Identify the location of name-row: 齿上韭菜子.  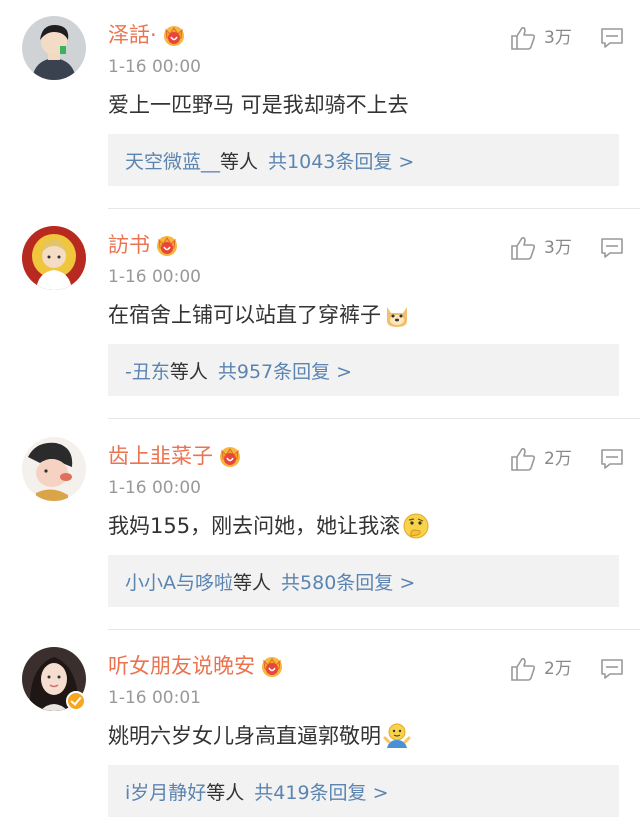
(175, 456).